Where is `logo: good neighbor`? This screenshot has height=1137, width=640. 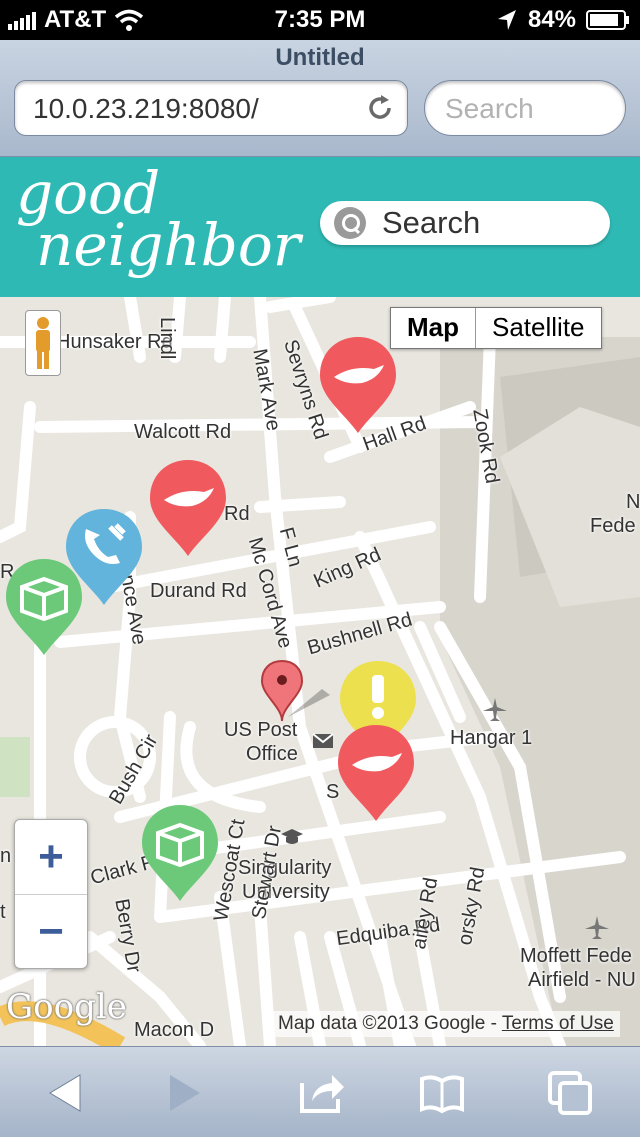 logo: good neighbor is located at coordinates (158, 221).